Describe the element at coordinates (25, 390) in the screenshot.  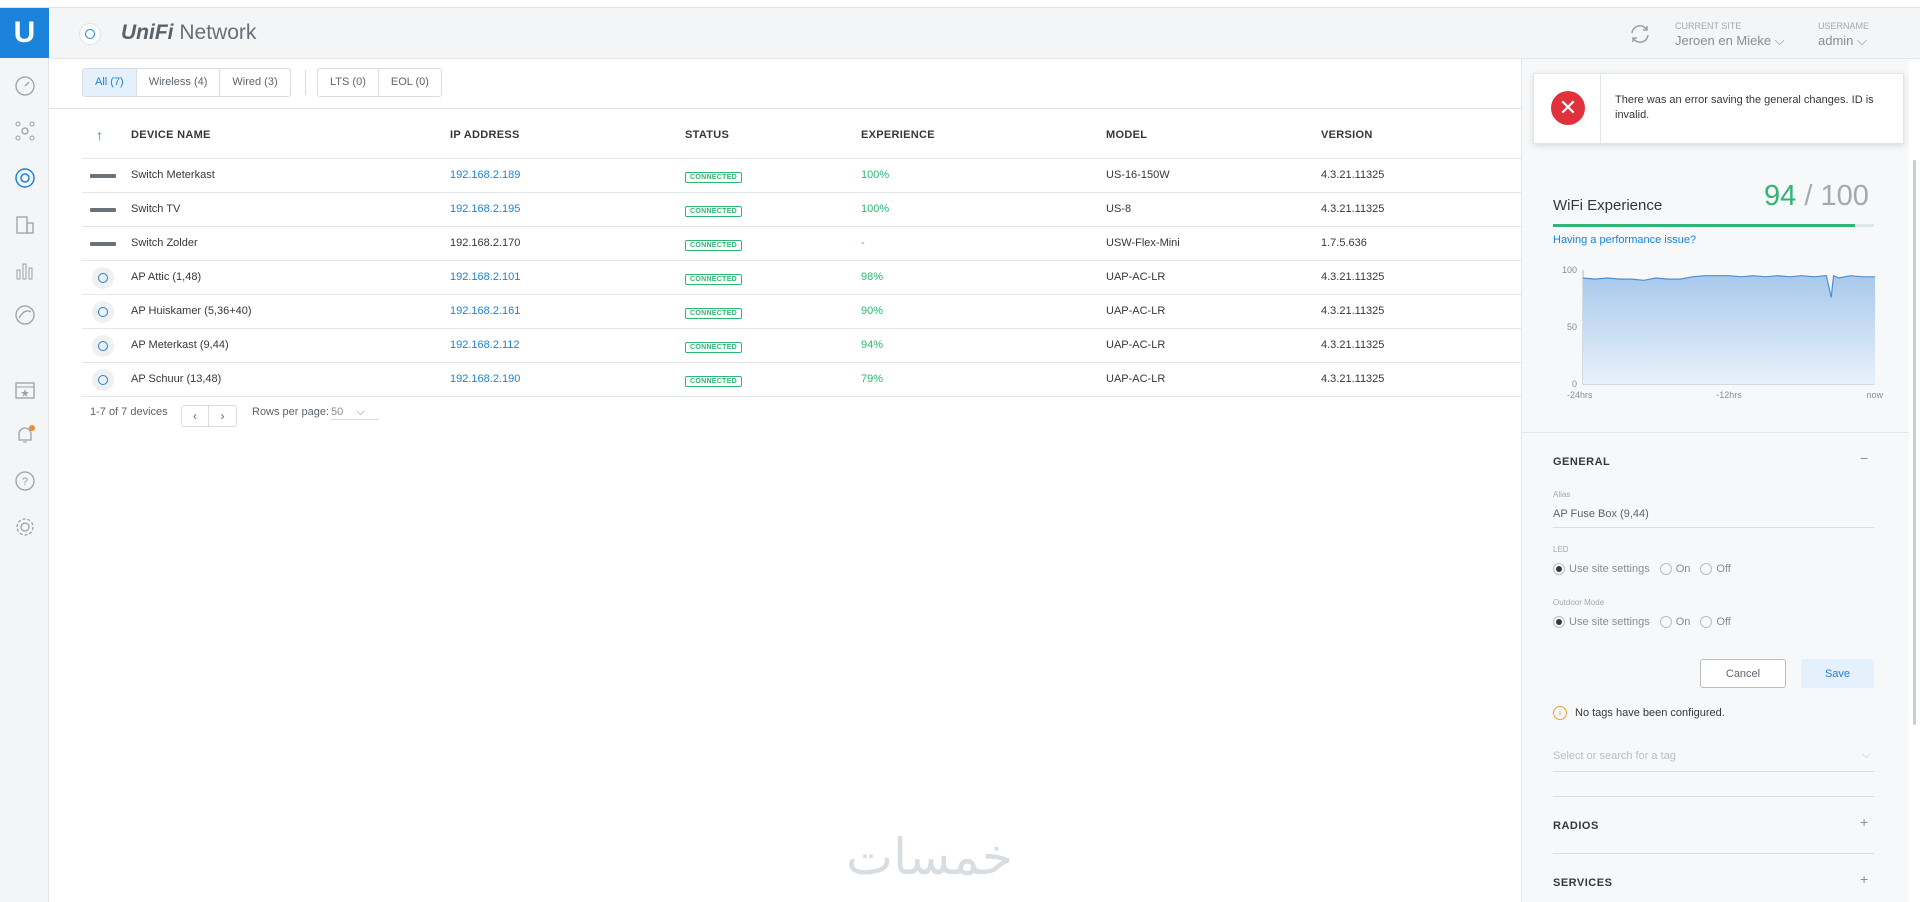
I see `events-icon` at that location.